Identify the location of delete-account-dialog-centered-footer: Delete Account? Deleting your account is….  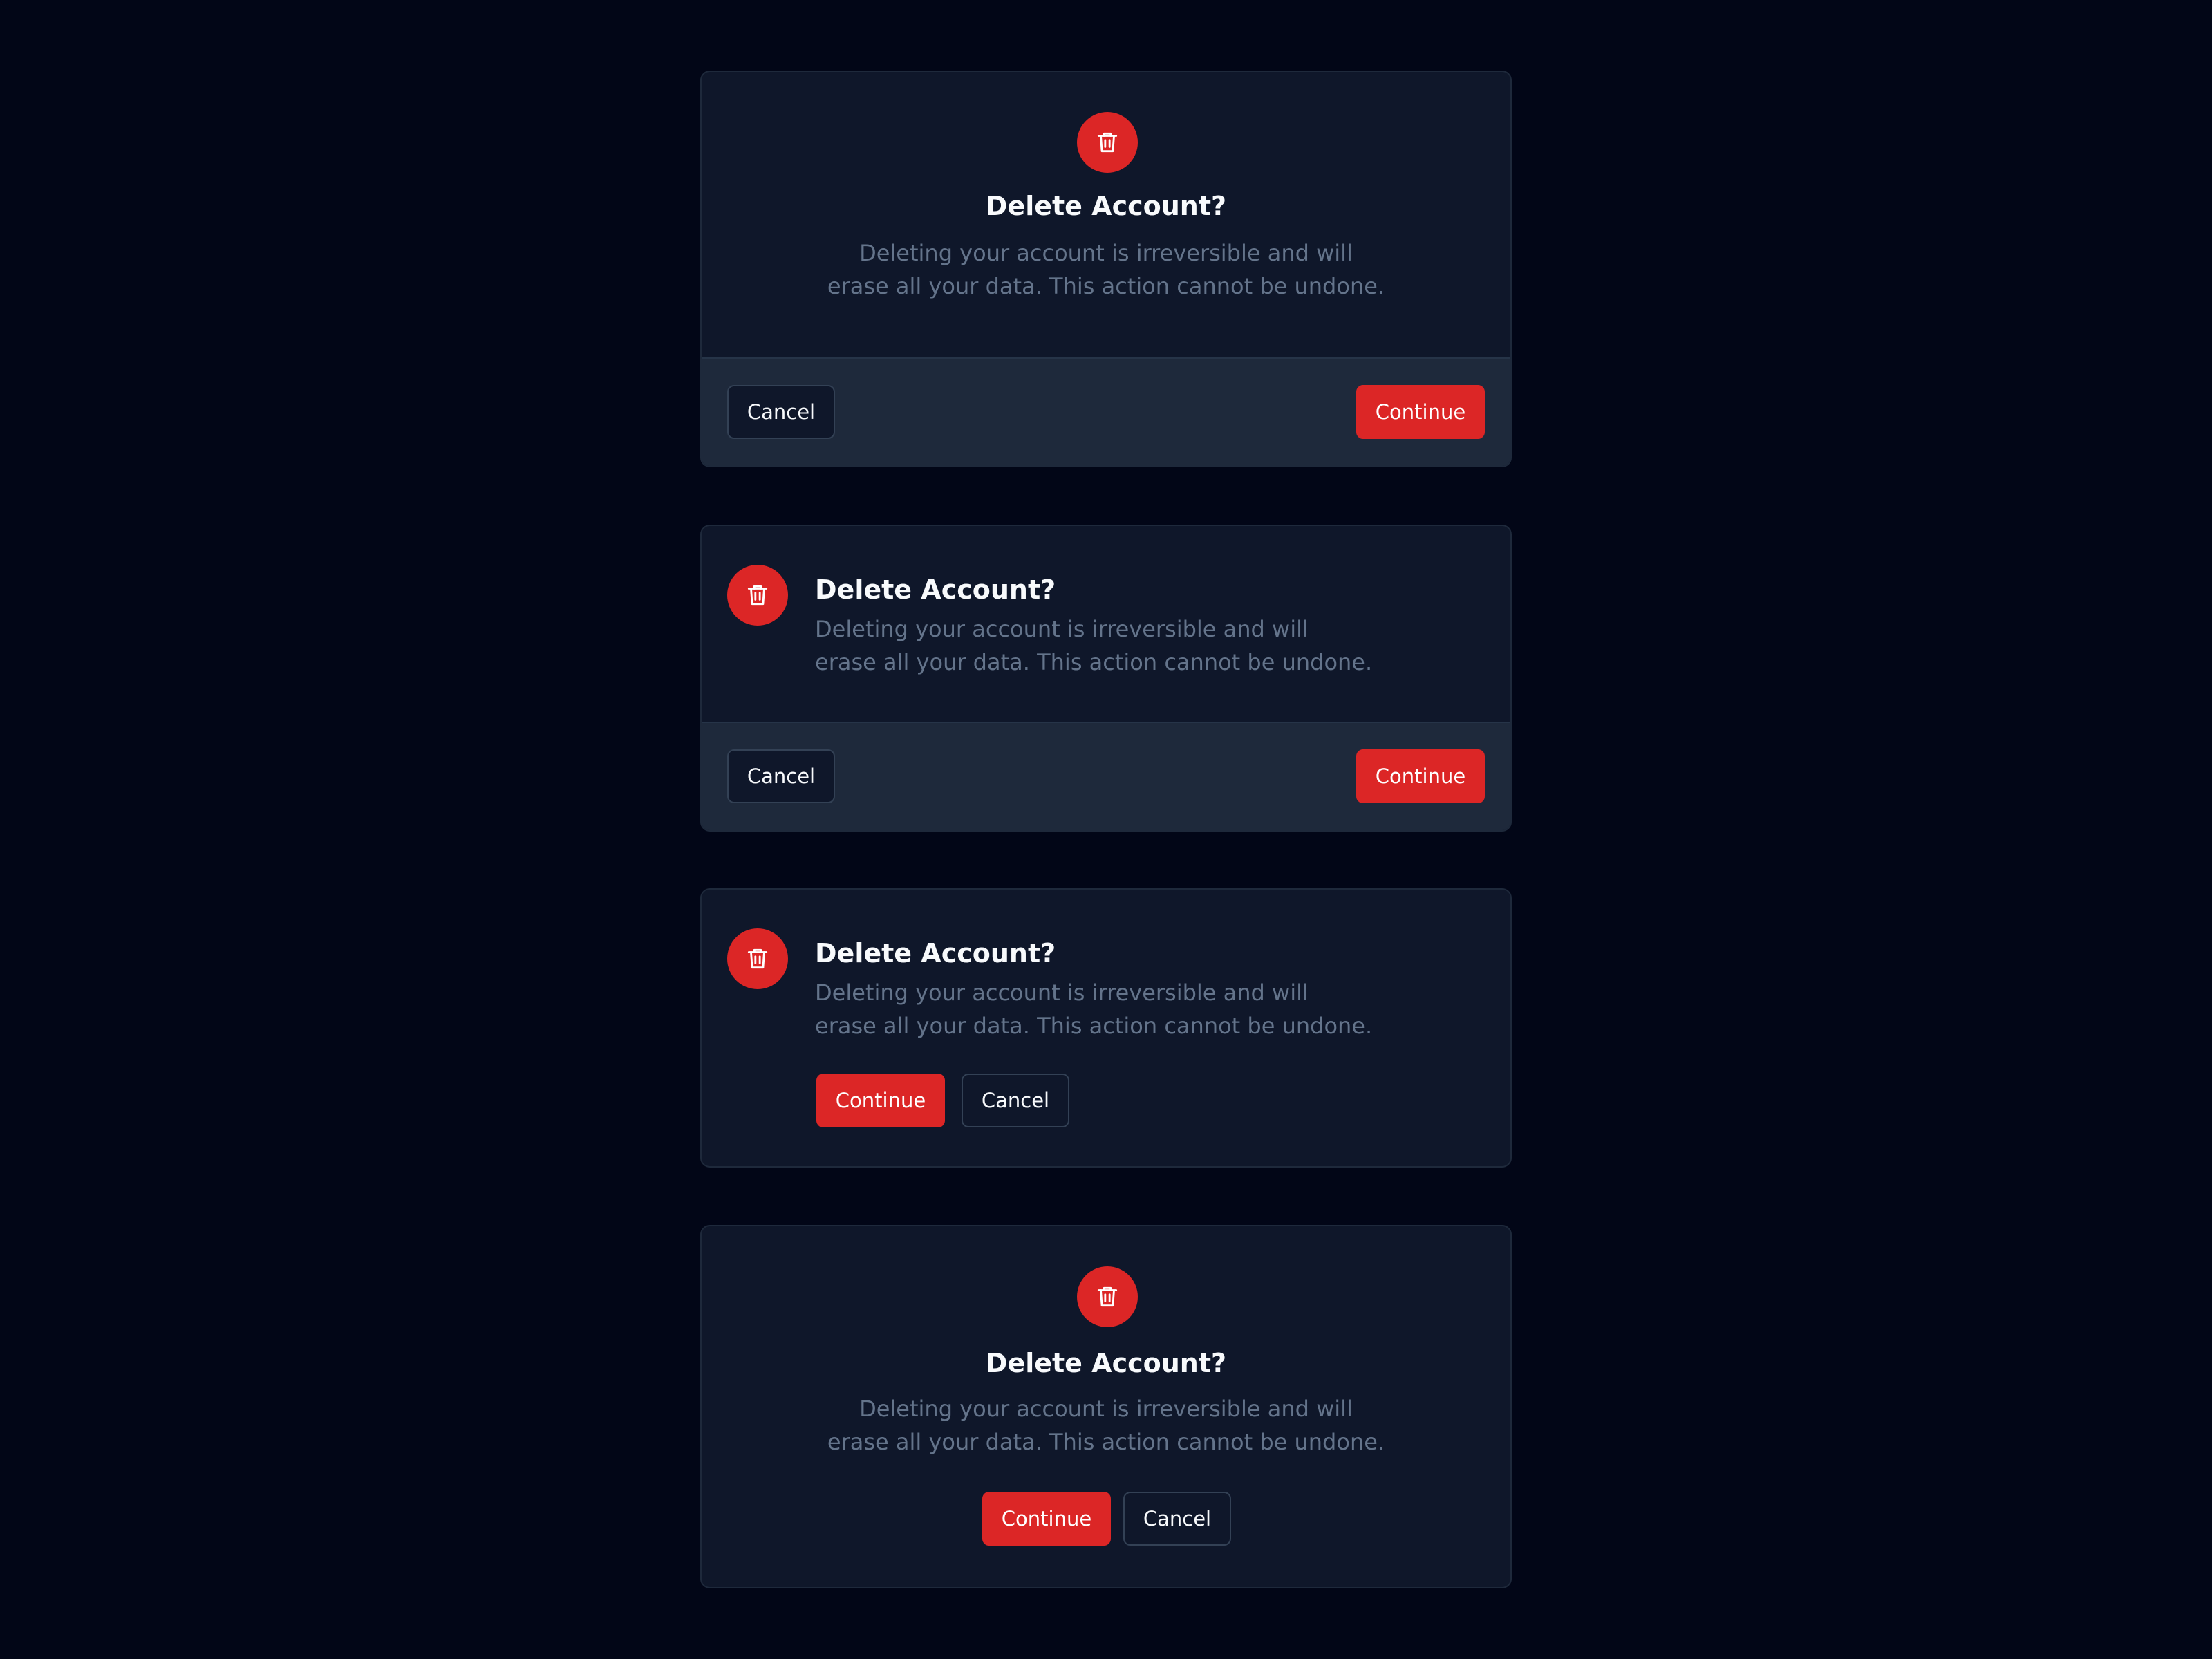
(1106, 269).